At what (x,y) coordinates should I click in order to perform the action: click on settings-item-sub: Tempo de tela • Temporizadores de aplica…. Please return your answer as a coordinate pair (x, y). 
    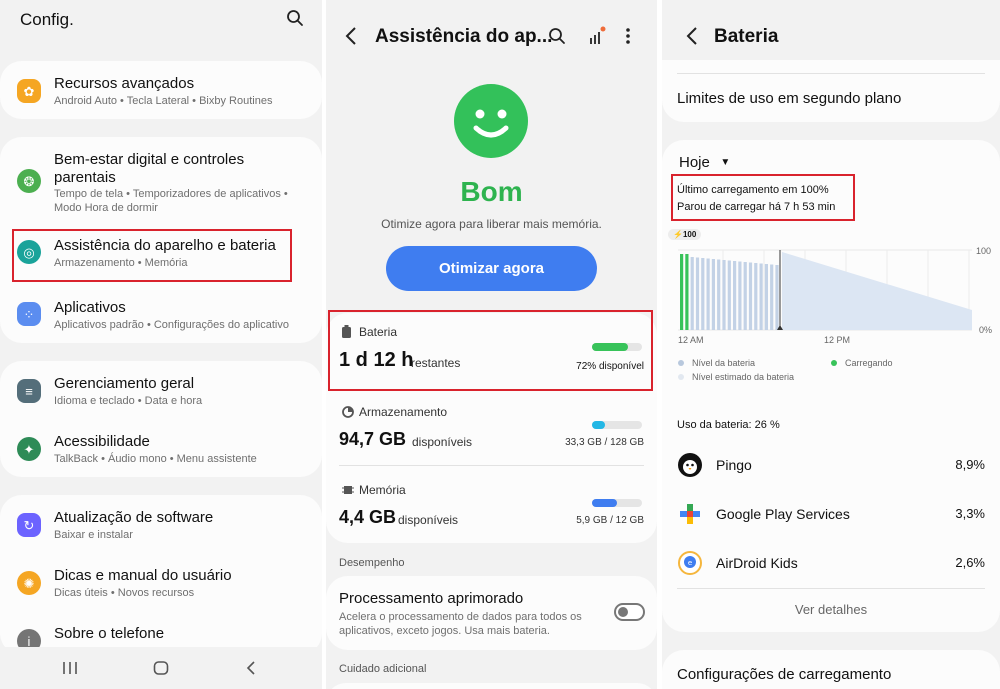
    Looking at the image, I should click on (171, 201).